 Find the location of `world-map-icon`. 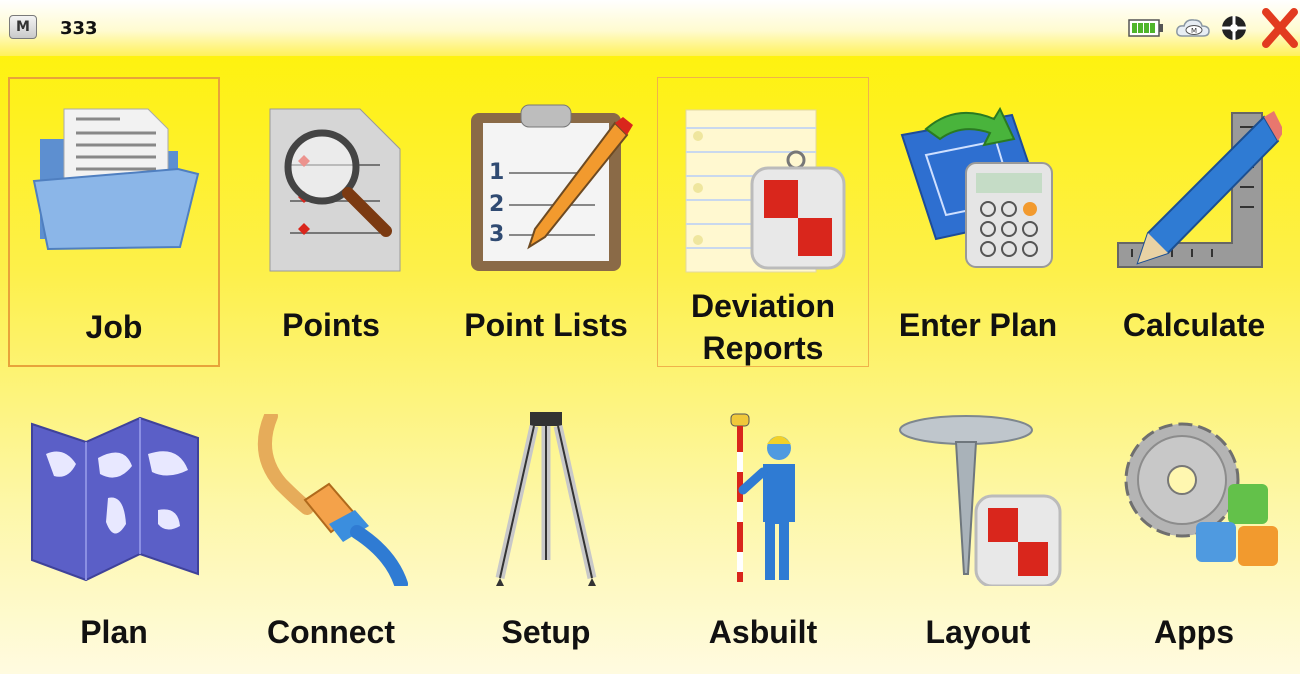

world-map-icon is located at coordinates (115, 499).